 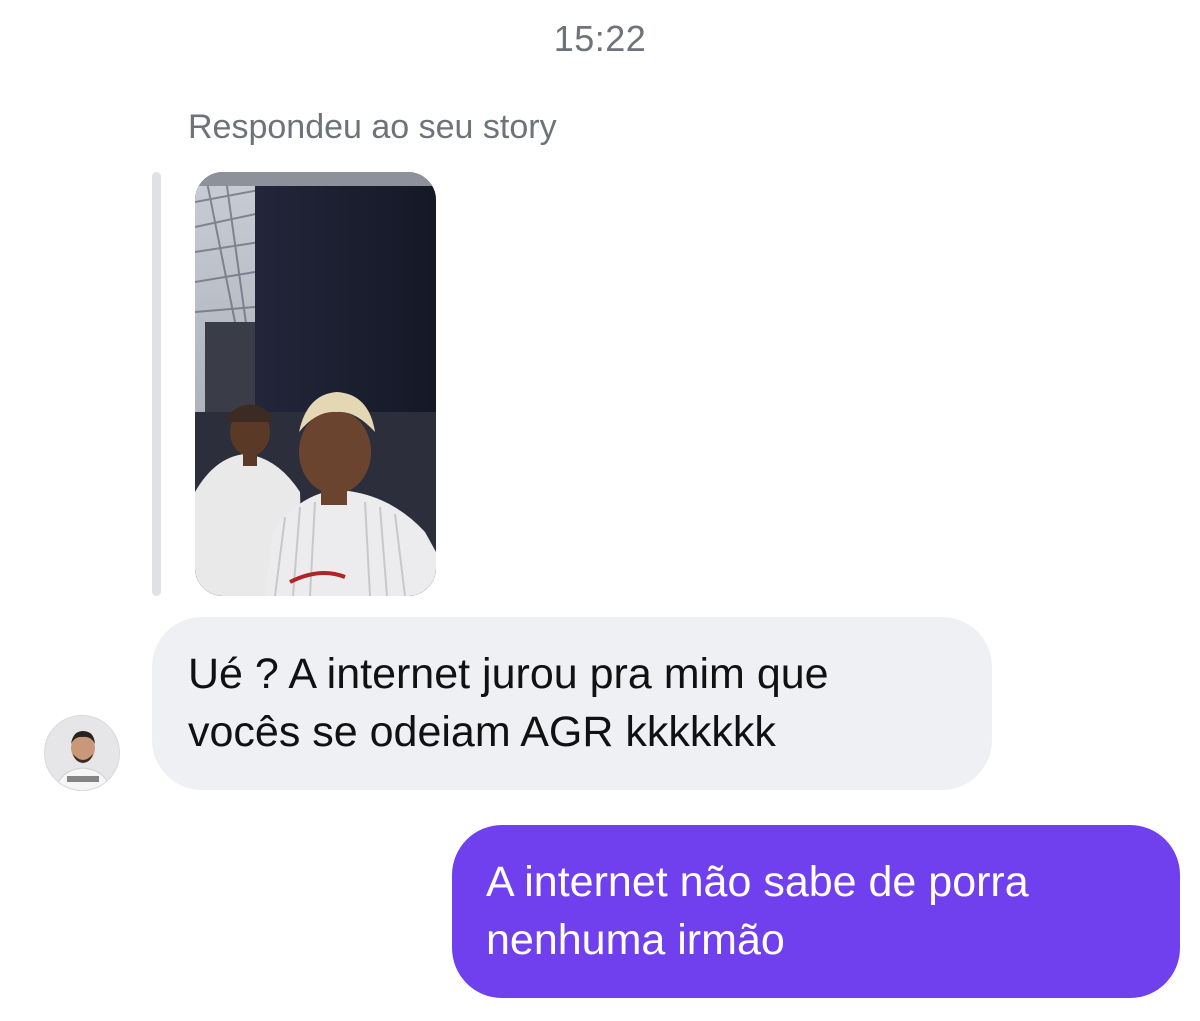 I want to click on story-reply-bar, so click(x=156, y=384).